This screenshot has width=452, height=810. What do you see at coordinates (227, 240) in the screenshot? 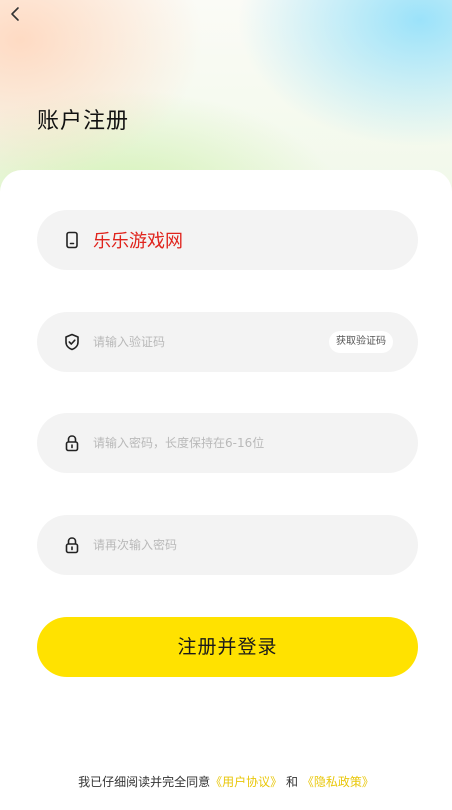
I see `phone-field: 乐乐游戏网` at bounding box center [227, 240].